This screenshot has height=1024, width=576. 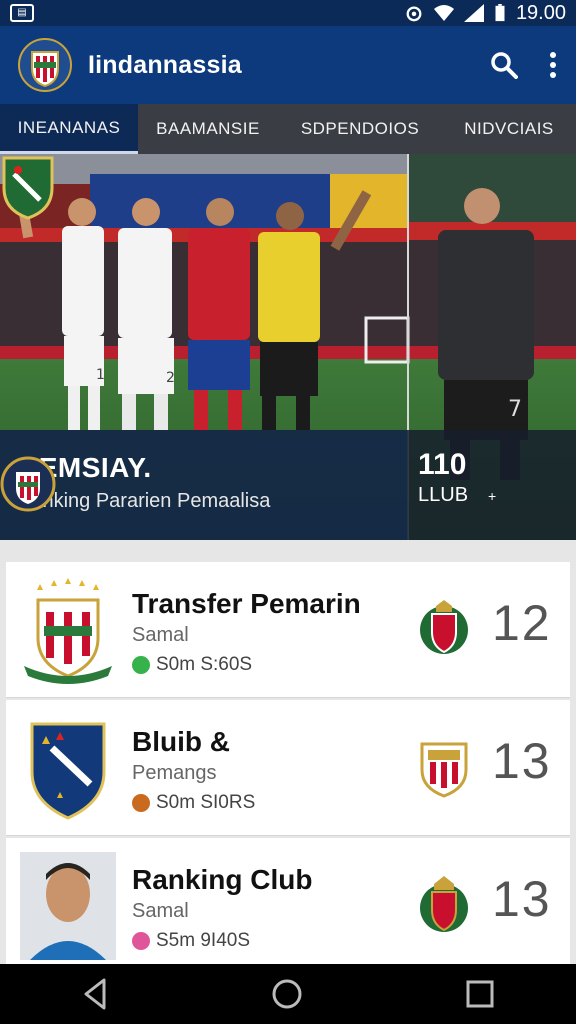 What do you see at coordinates (68, 906) in the screenshot?
I see `player-avatar` at bounding box center [68, 906].